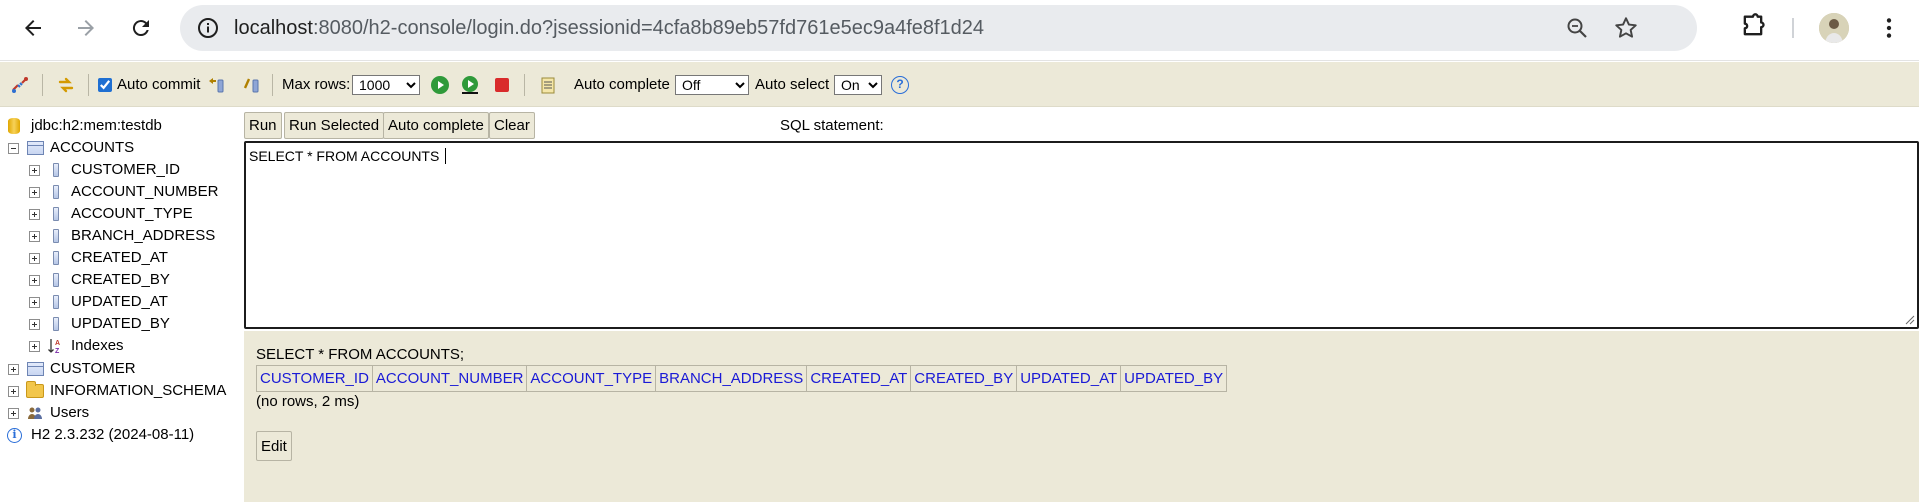  Describe the element at coordinates (792, 84) in the screenshot. I see `auto-select-label: Auto select` at that location.